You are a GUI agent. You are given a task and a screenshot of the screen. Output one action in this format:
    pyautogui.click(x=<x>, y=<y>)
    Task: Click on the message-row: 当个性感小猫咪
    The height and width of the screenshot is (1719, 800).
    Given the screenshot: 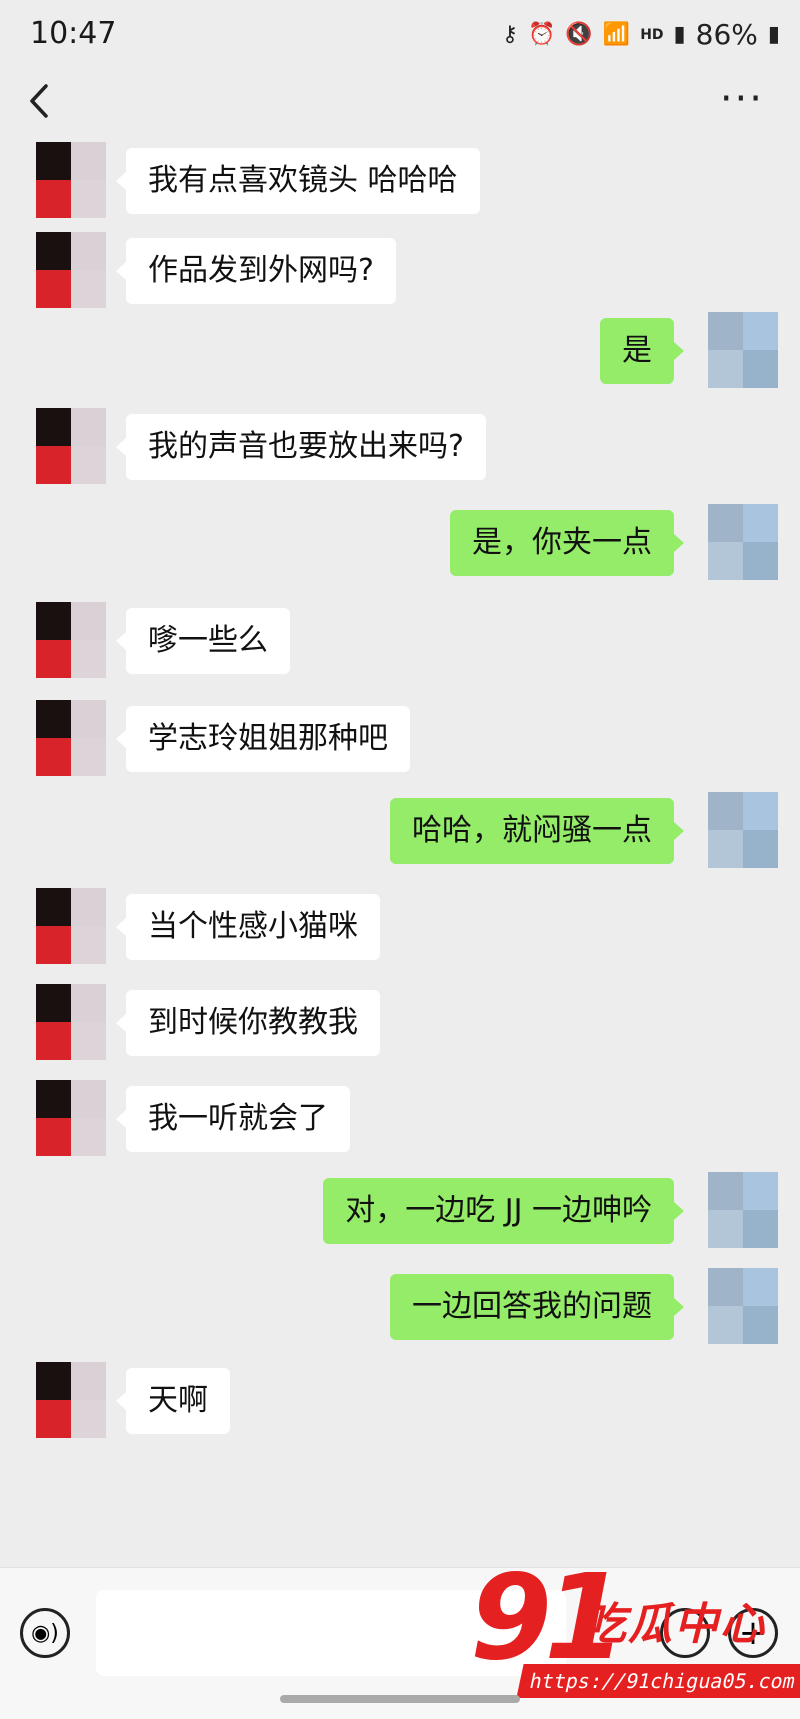 What is the action you would take?
    pyautogui.click(x=400, y=930)
    